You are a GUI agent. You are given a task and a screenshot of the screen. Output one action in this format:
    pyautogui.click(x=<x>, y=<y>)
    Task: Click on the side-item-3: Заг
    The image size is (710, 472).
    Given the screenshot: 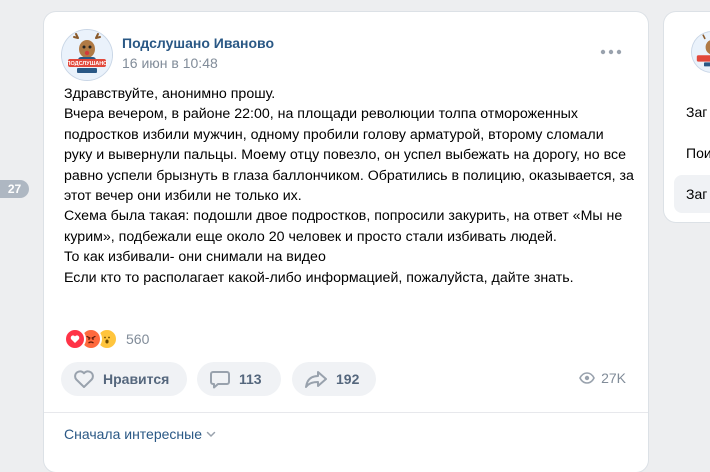 What is the action you would take?
    pyautogui.click(x=696, y=194)
    